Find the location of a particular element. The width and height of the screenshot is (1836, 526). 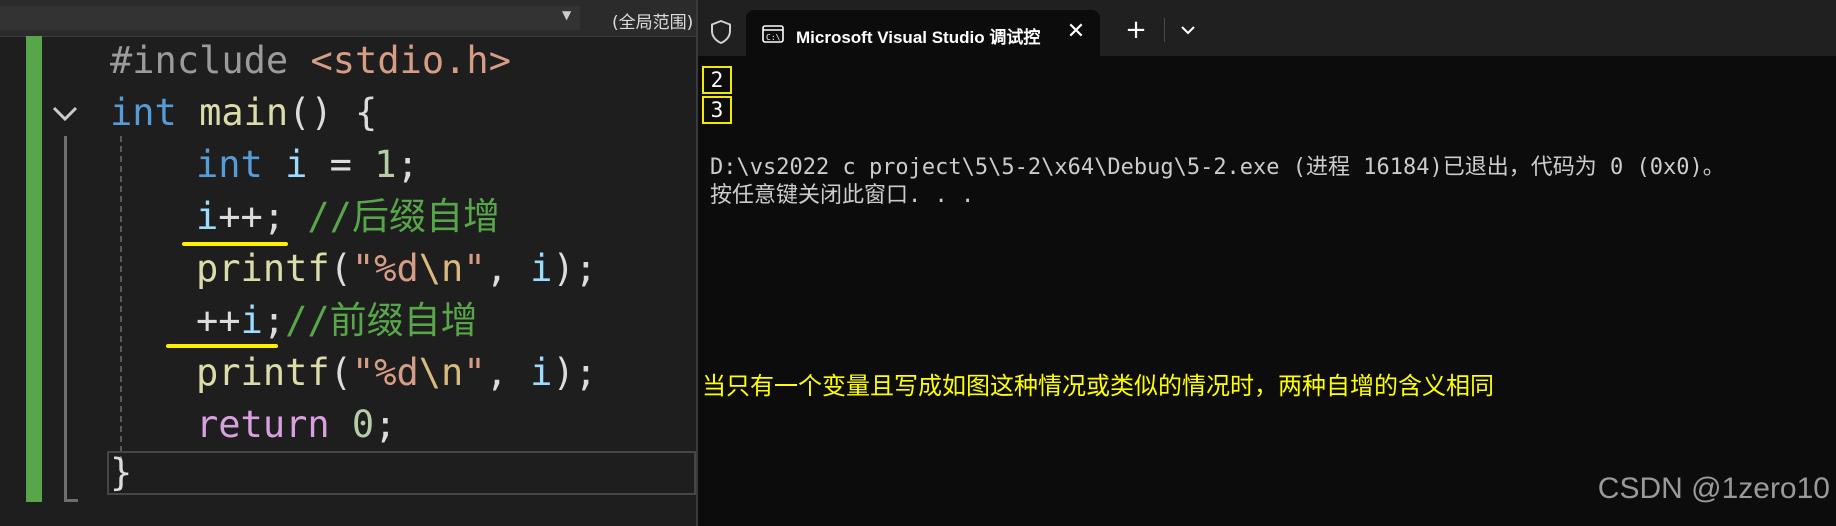

number: 0 is located at coordinates (352, 424).